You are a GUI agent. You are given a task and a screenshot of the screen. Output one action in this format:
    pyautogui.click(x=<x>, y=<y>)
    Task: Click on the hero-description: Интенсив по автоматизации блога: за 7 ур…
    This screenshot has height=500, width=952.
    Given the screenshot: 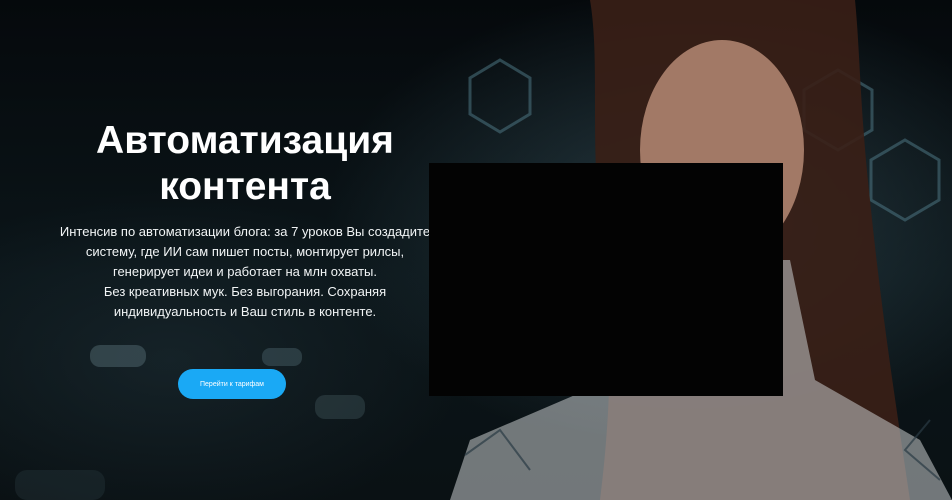 What is the action you would take?
    pyautogui.click(x=245, y=272)
    